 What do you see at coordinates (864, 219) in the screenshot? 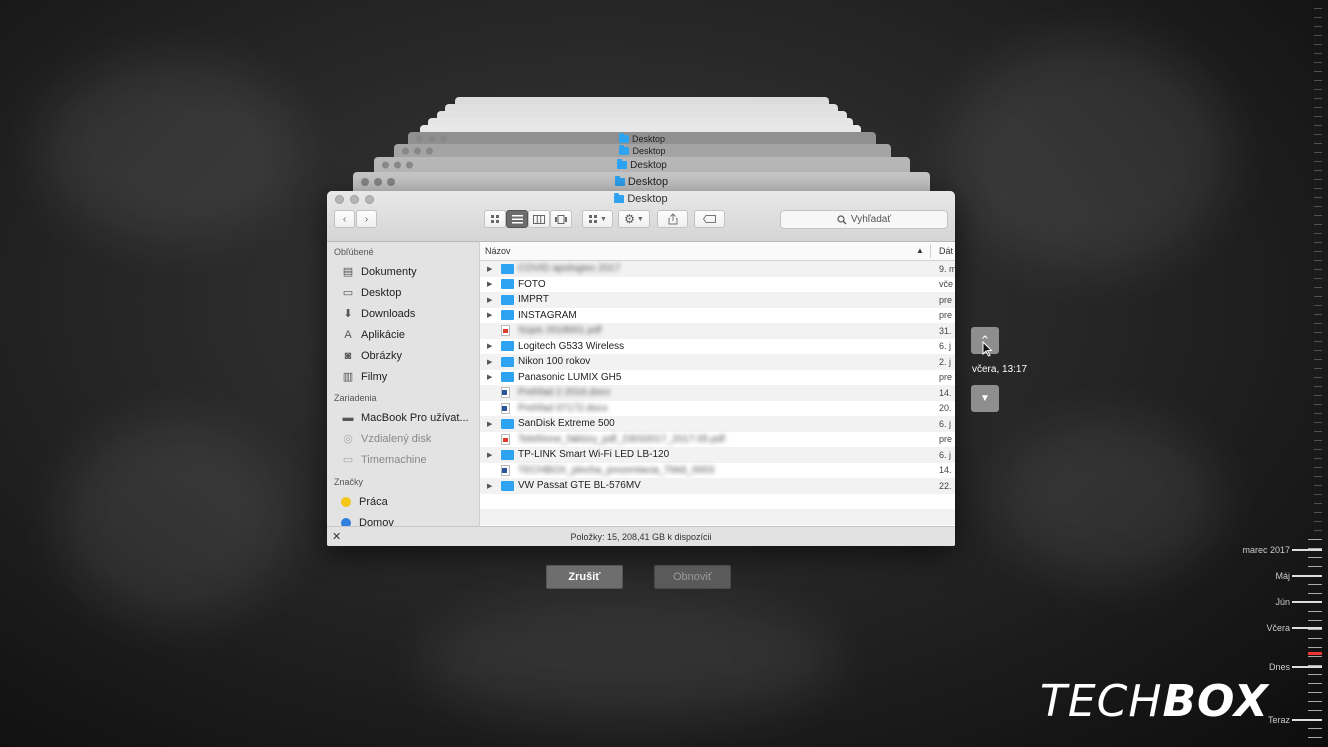
I see `search-field: Vyhľadať` at bounding box center [864, 219].